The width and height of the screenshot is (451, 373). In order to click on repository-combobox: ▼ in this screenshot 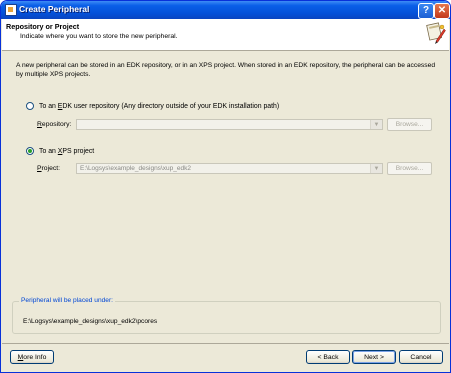, I will do `click(229, 124)`.